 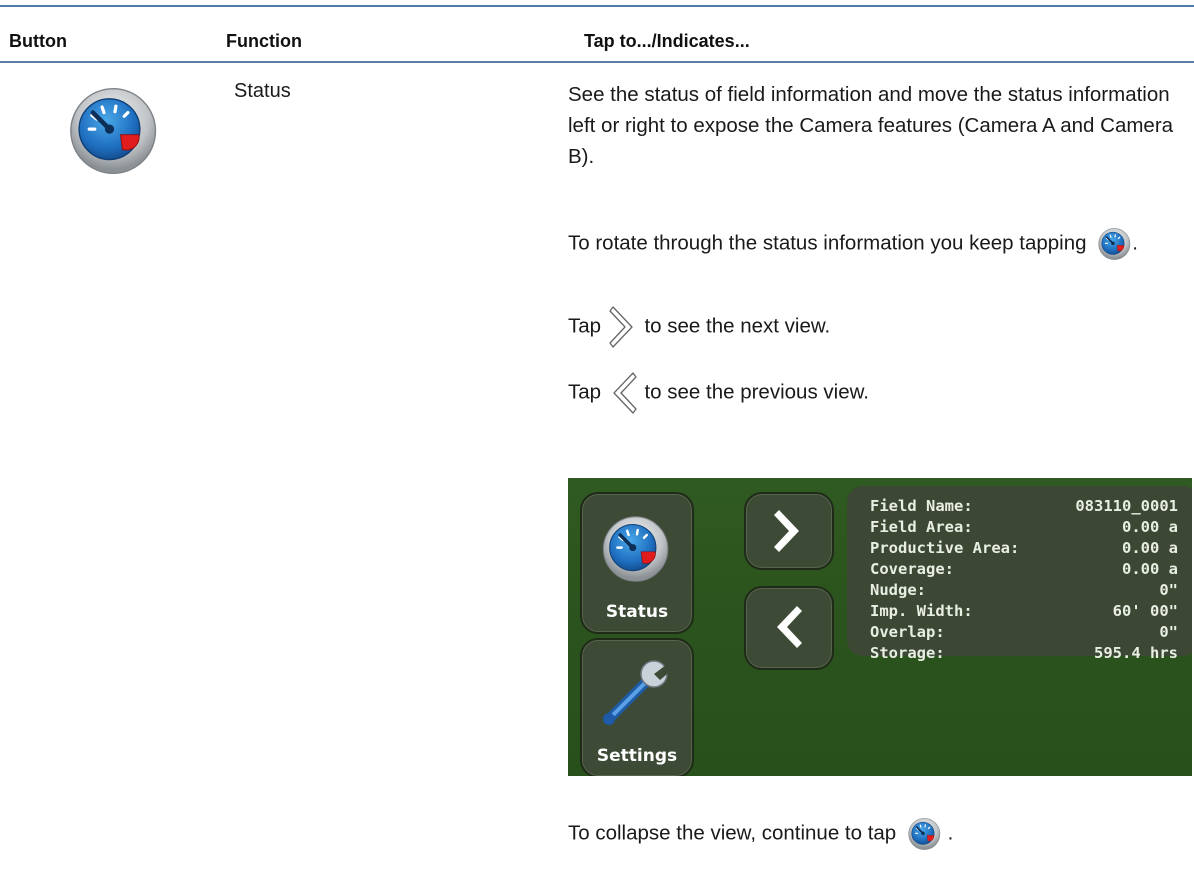 What do you see at coordinates (115, 131) in the screenshot?
I see `status-gauge-icon` at bounding box center [115, 131].